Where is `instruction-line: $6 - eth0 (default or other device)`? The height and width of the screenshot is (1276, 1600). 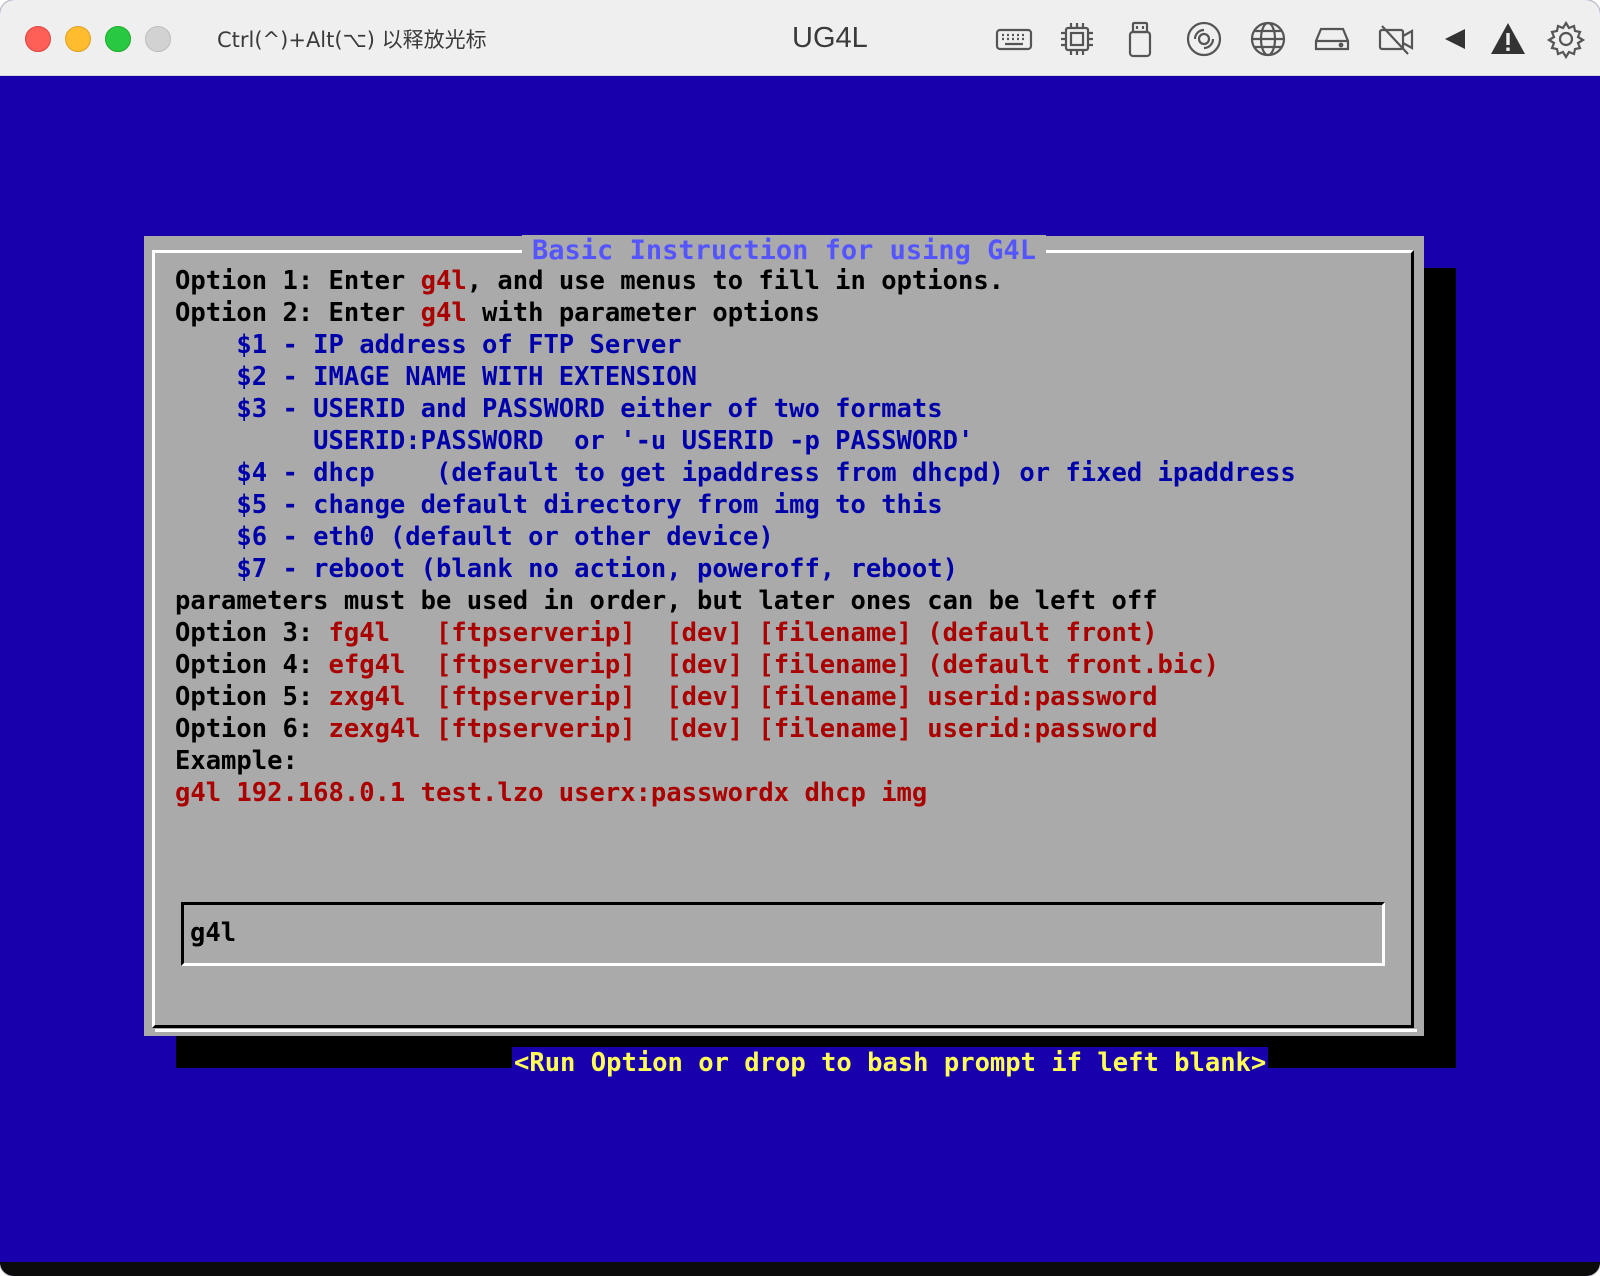 instruction-line: $6 - eth0 (default or other device) is located at coordinates (790, 537).